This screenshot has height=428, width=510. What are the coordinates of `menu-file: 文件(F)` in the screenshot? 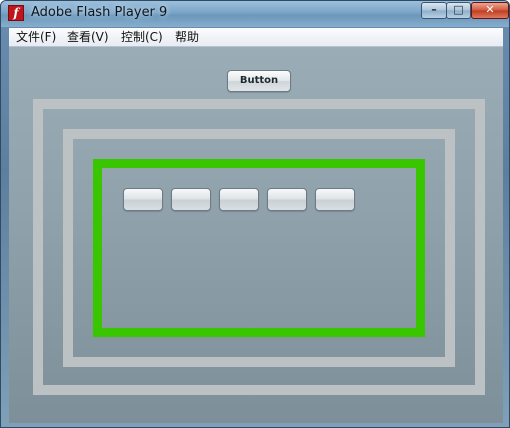 It's located at (36, 37).